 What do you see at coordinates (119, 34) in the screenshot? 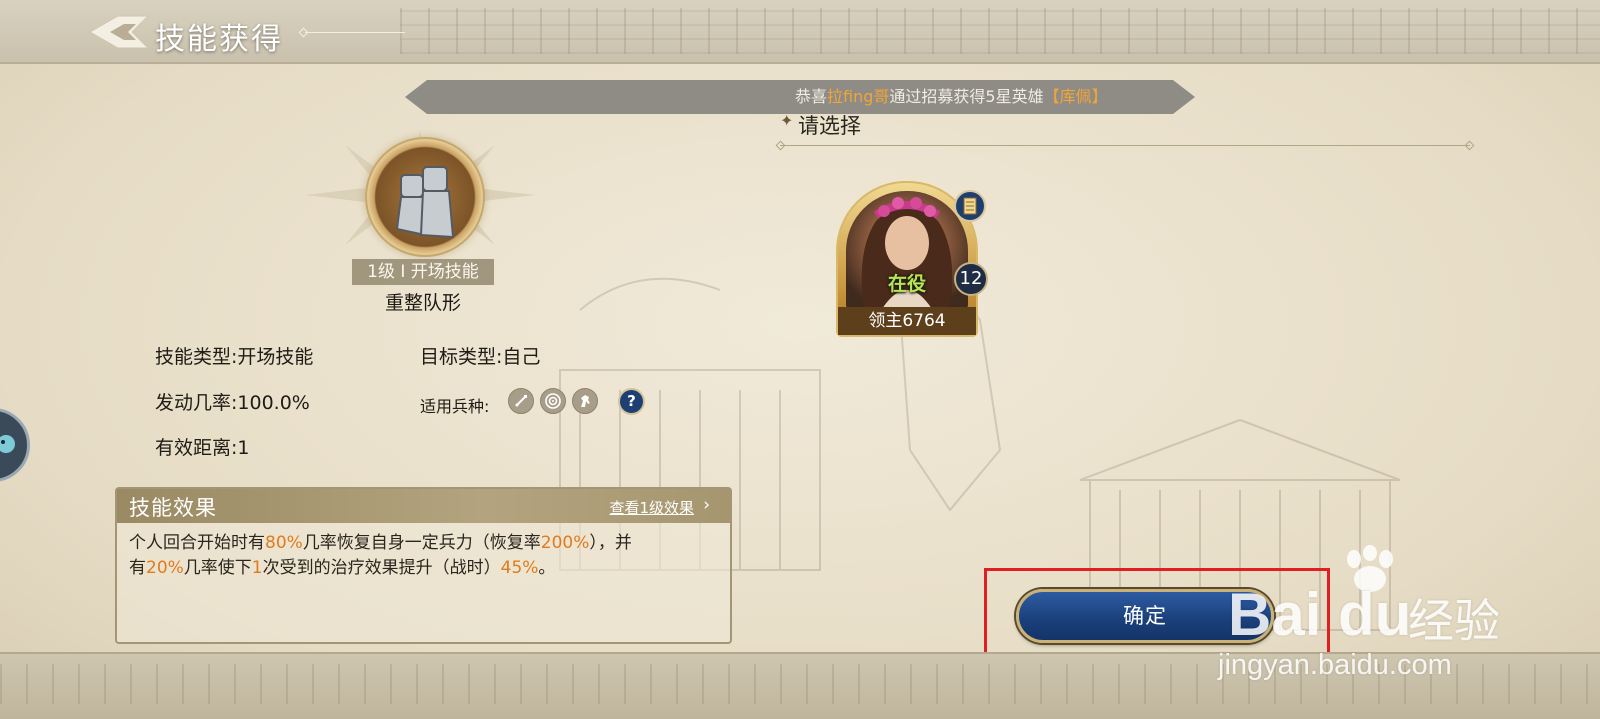
I see `back-logo-icon` at bounding box center [119, 34].